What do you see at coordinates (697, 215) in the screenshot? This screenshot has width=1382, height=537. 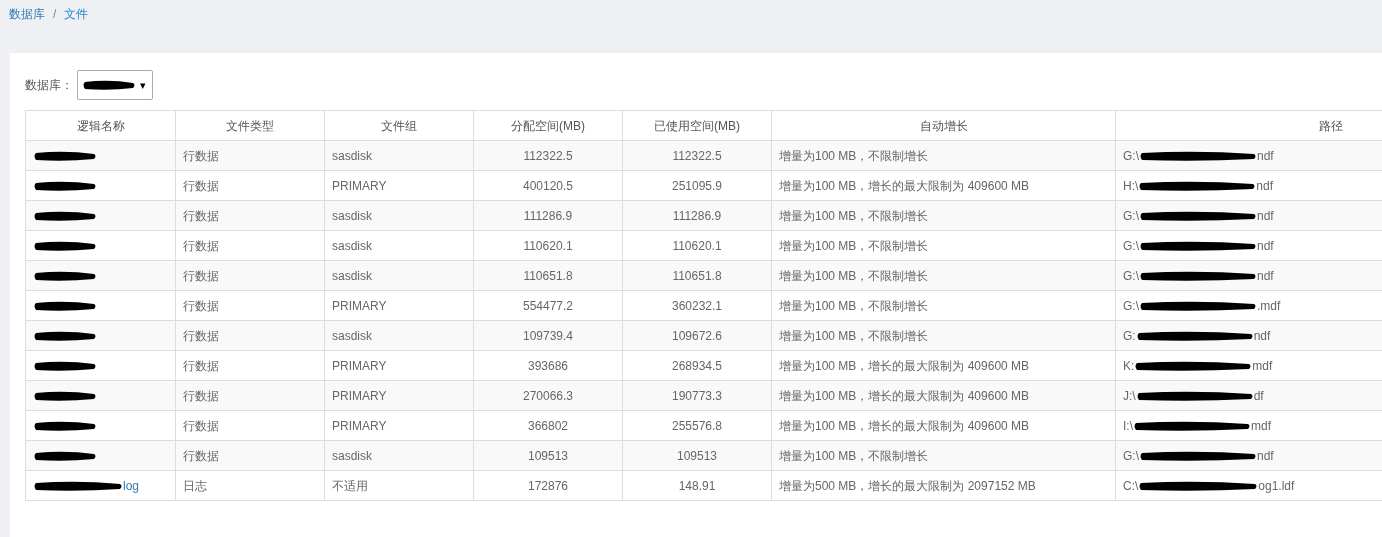 I see `table-cell: 111286.9` at bounding box center [697, 215].